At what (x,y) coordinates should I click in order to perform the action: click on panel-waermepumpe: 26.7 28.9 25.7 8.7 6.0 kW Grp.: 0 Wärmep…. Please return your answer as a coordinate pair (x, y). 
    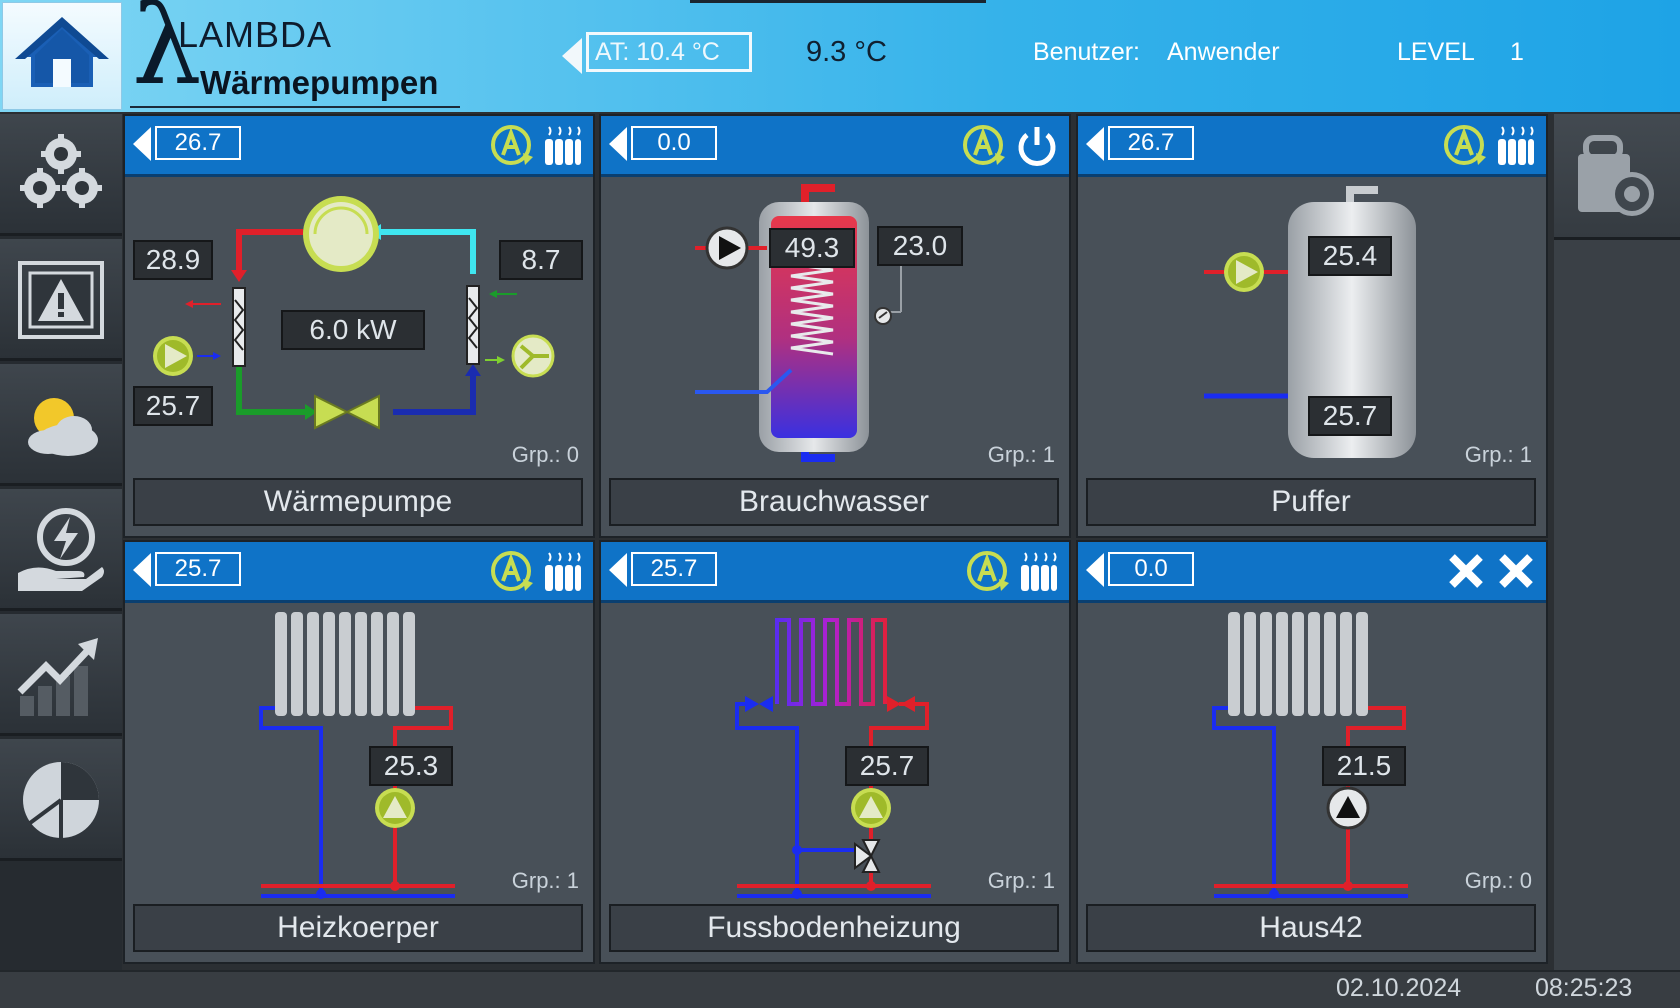
    Looking at the image, I should click on (359, 326).